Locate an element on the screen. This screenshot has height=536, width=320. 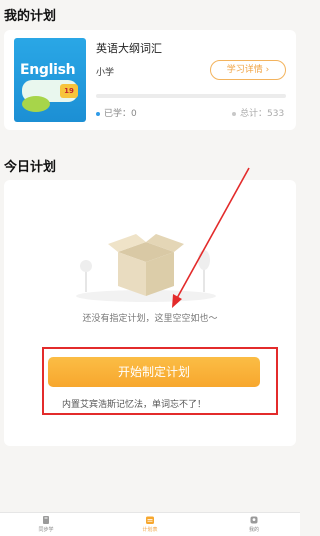
bottom-tab-bar: 同步学 计划表 我的 is located at coordinates (150, 524).